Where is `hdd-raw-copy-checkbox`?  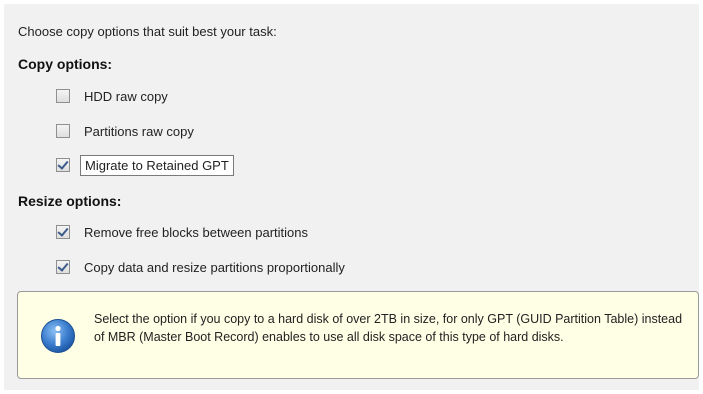
hdd-raw-copy-checkbox is located at coordinates (63, 96).